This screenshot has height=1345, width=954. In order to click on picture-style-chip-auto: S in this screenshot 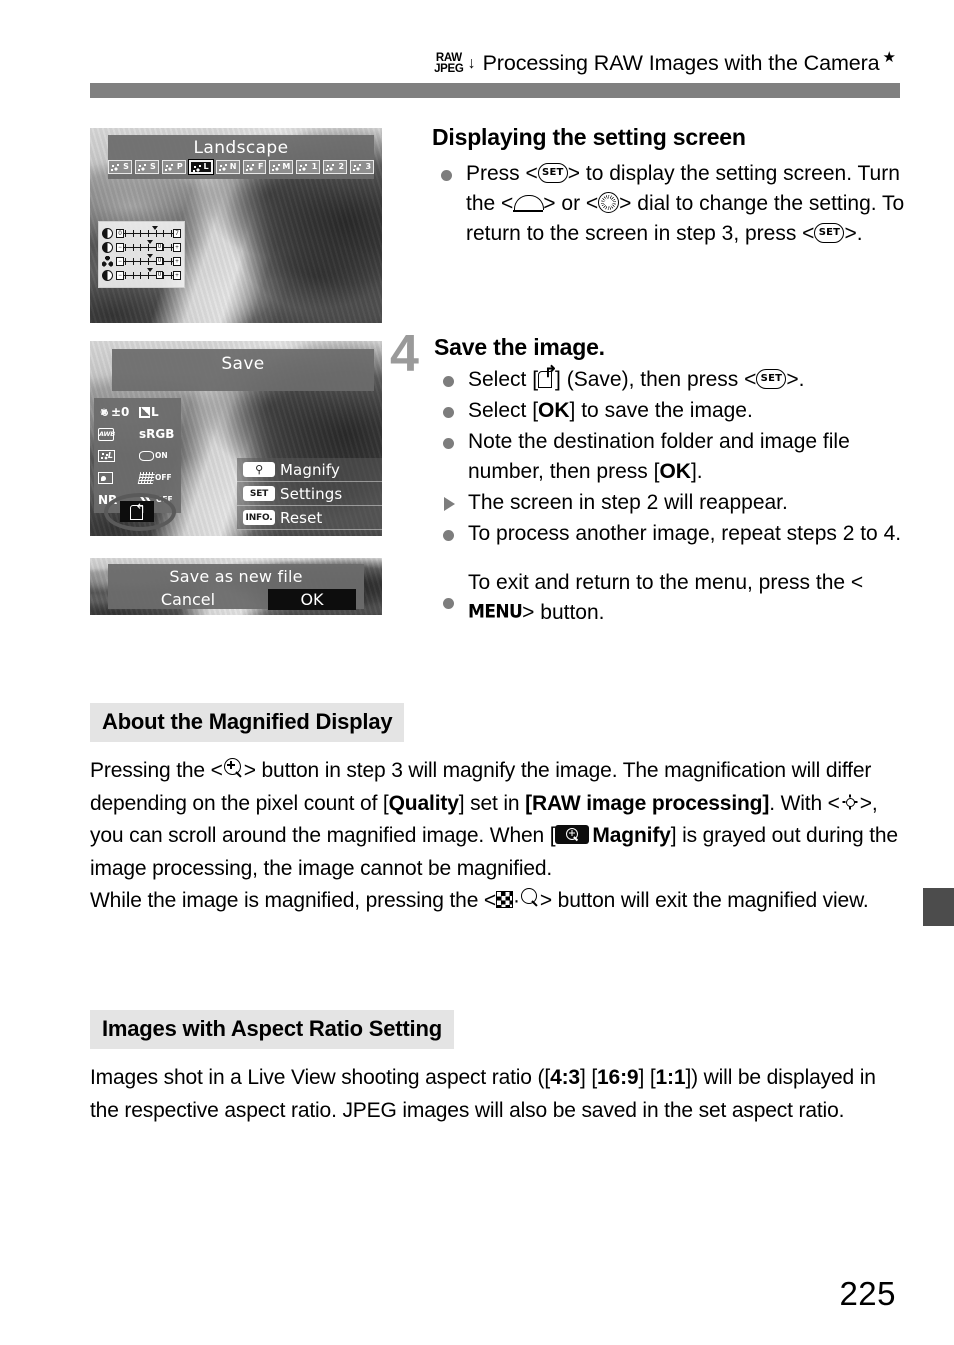, I will do `click(119, 167)`.